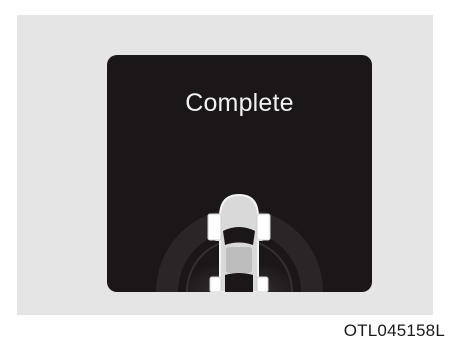 The width and height of the screenshot is (451, 343). I want to click on car-body, so click(239, 242).